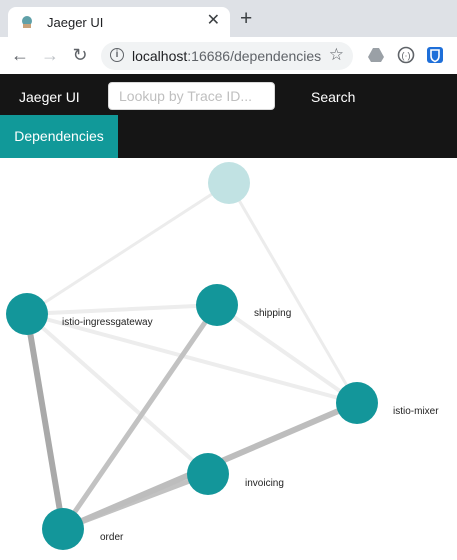 The image size is (457, 560). What do you see at coordinates (107, 322) in the screenshot?
I see `node-label-istio-ingressgateway: istio-ingressgateway` at bounding box center [107, 322].